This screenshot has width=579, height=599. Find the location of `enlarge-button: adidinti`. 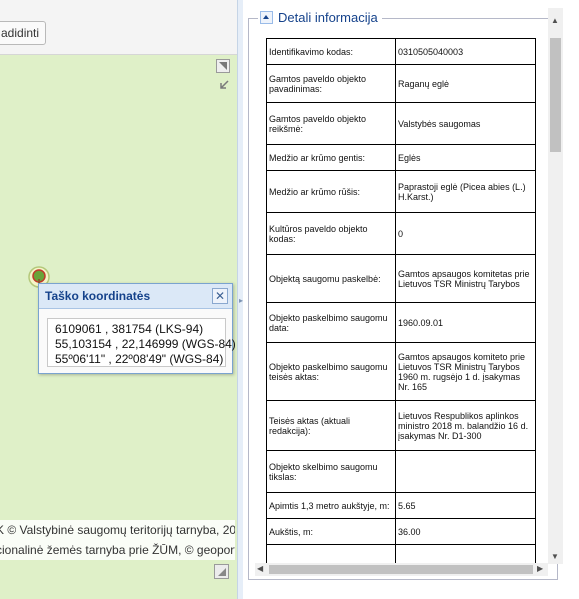

enlarge-button: adidinti is located at coordinates (23, 33).